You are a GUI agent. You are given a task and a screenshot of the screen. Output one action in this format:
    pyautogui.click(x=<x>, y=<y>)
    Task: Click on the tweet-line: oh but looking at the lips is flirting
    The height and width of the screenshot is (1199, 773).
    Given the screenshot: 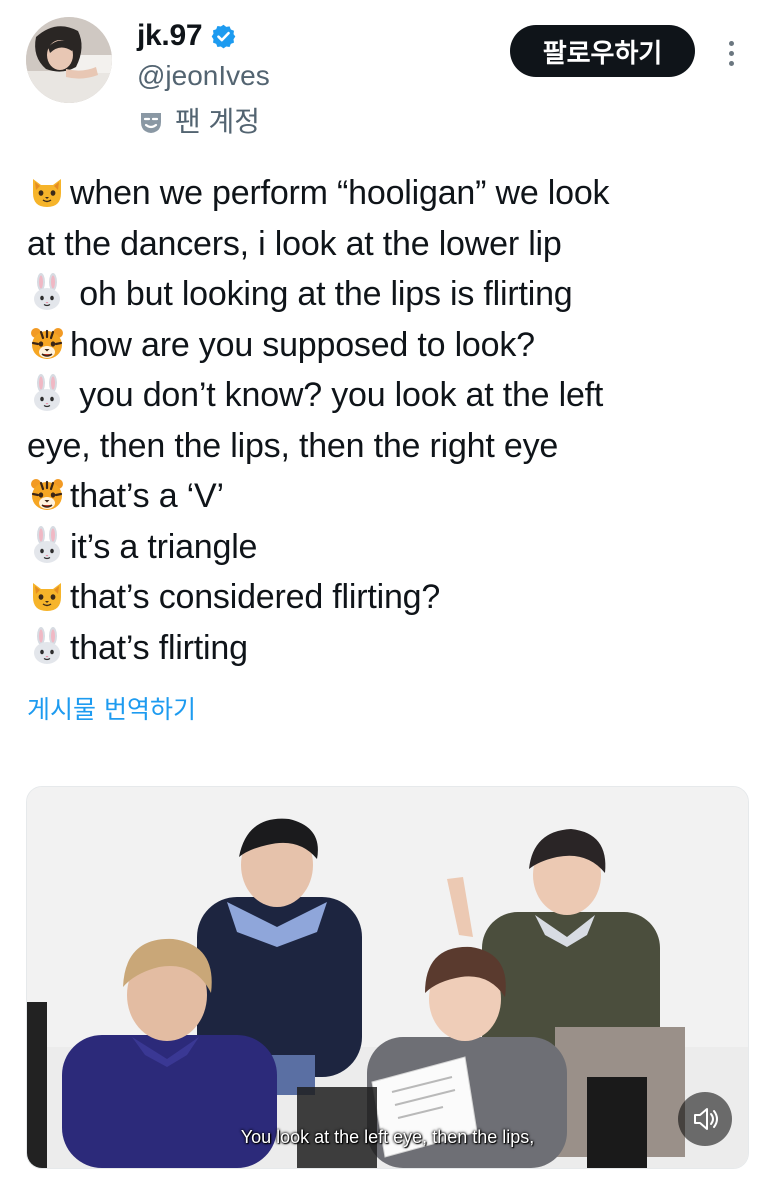 What is the action you would take?
    pyautogui.click(x=389, y=294)
    